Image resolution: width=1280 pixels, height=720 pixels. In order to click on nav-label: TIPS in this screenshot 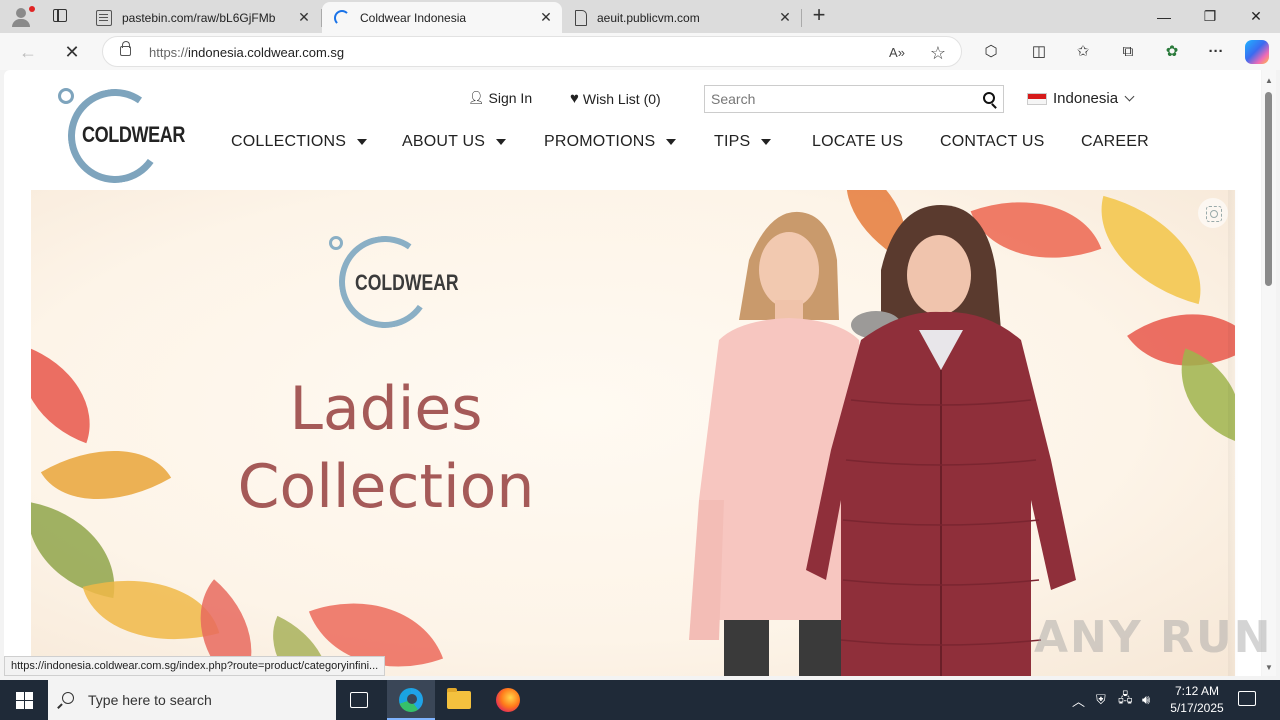, I will do `click(732, 141)`.